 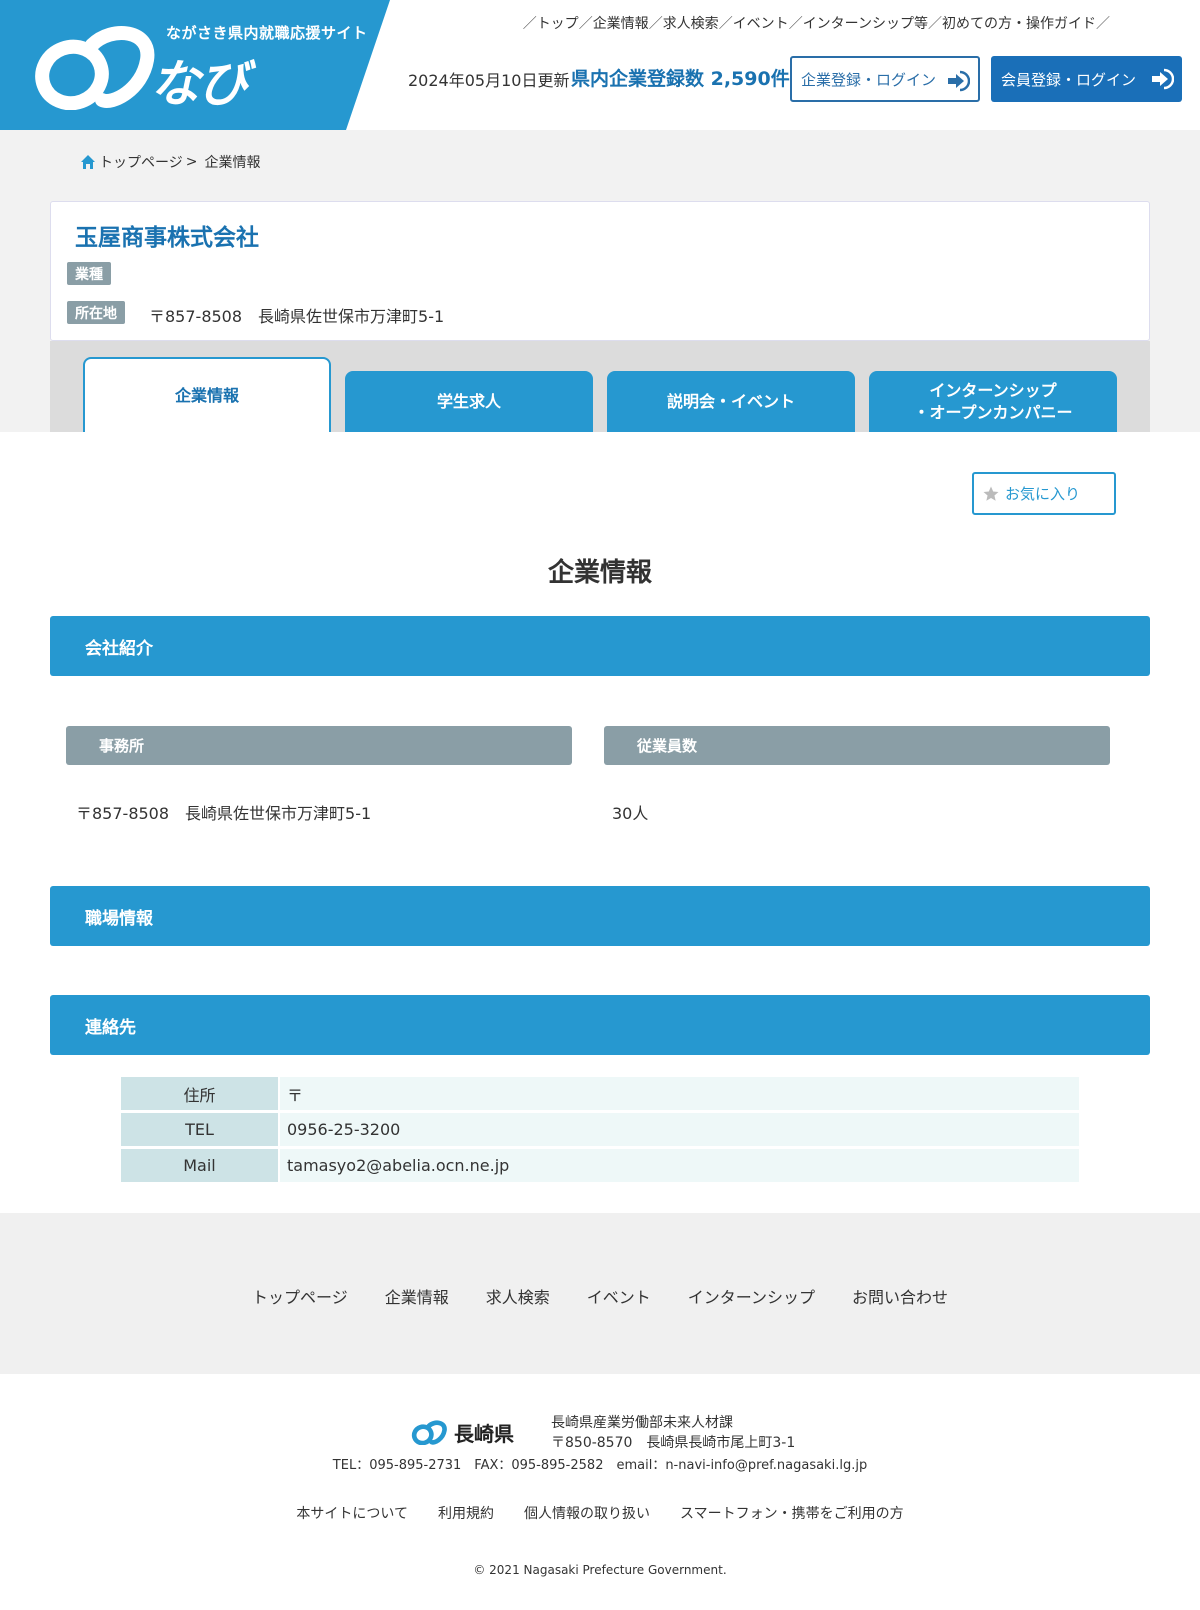 What do you see at coordinates (600, 1025) in the screenshot?
I see `section-contact: 連絡先` at bounding box center [600, 1025].